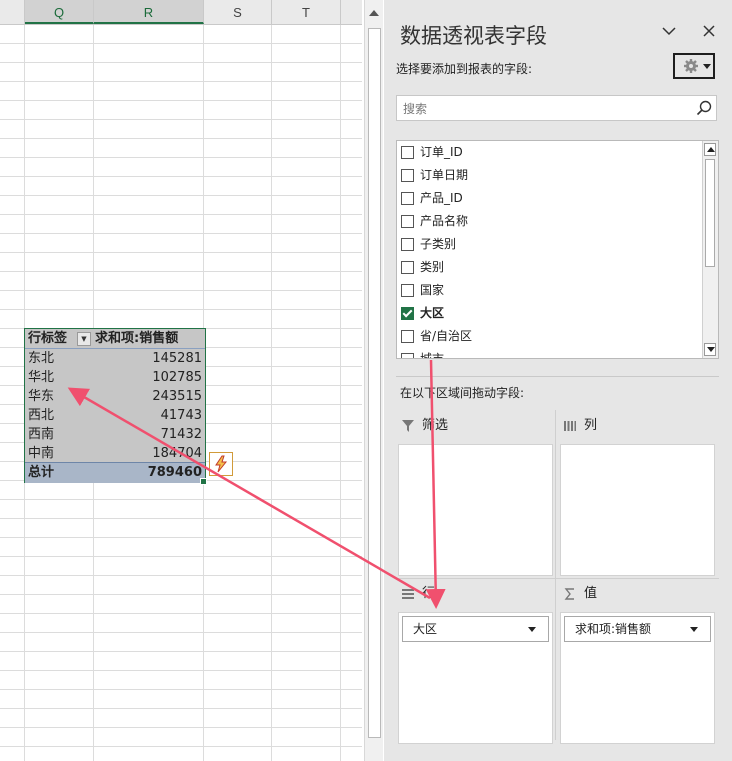 This screenshot has width=732, height=761. Describe the element at coordinates (669, 31) in the screenshot. I see `chevron-down-icon` at that location.